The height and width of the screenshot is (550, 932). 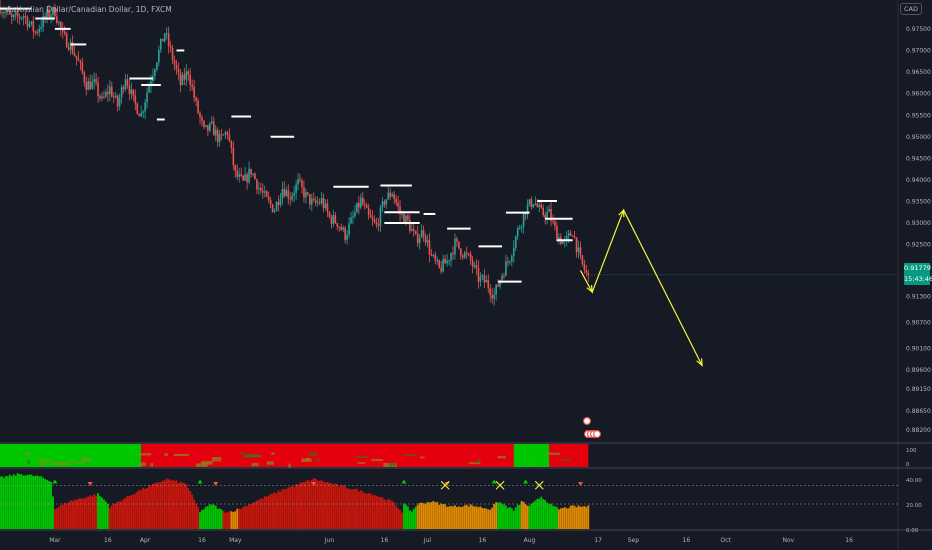 What do you see at coordinates (71, 455) in the screenshot?
I see `heatmap-segment` at bounding box center [71, 455].